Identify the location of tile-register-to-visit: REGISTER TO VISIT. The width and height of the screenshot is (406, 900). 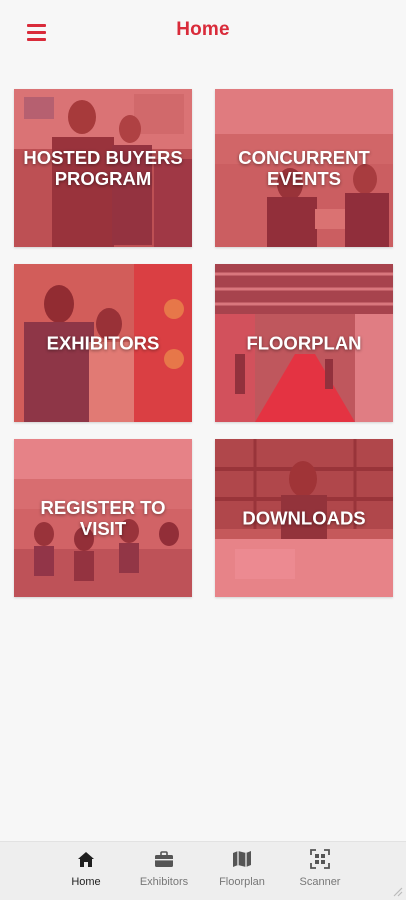
(103, 518).